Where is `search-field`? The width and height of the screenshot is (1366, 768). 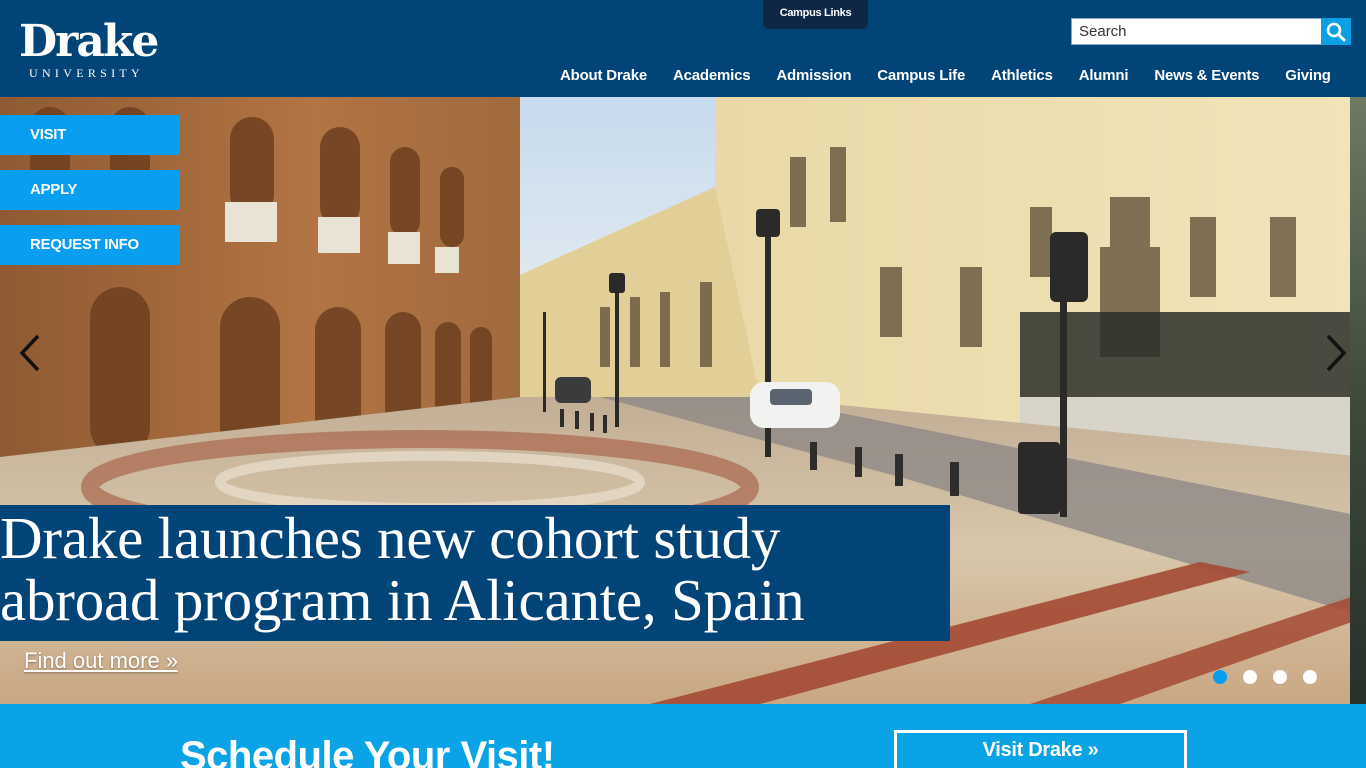 search-field is located at coordinates (1196, 31).